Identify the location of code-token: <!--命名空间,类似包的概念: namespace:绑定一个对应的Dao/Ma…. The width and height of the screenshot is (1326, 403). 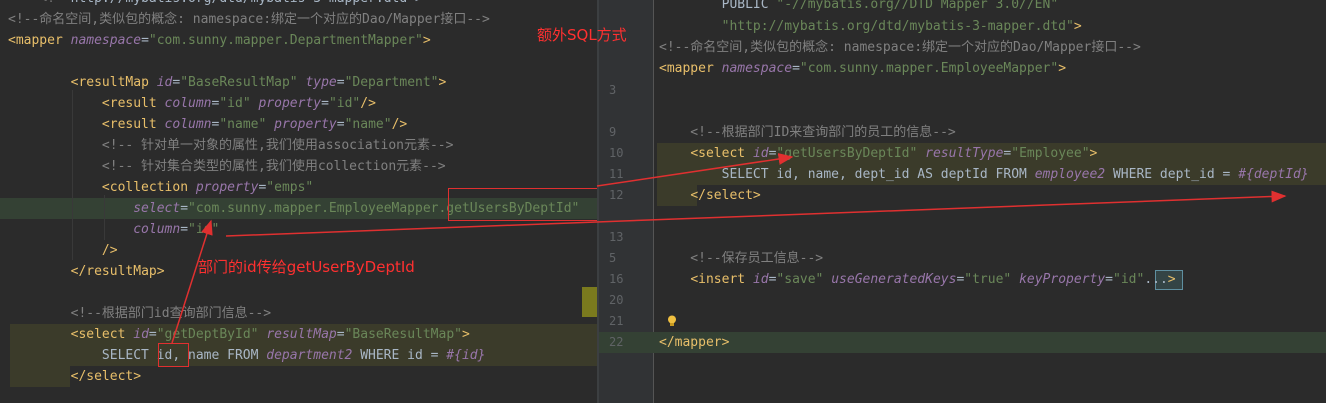
(900, 47).